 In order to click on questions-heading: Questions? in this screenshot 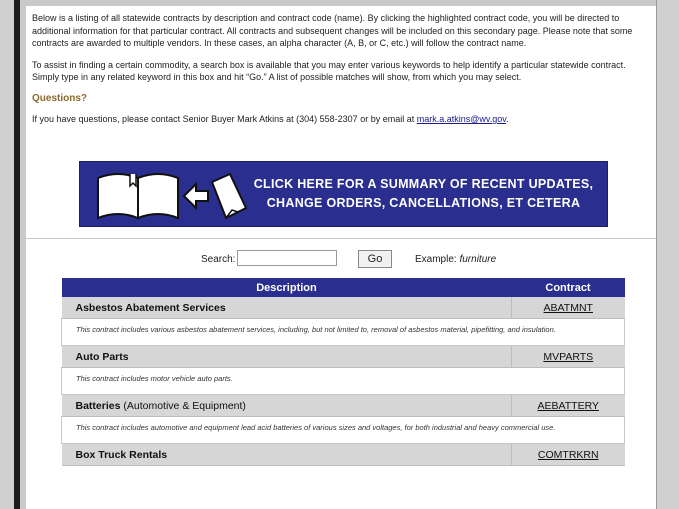, I will do `click(60, 98)`.